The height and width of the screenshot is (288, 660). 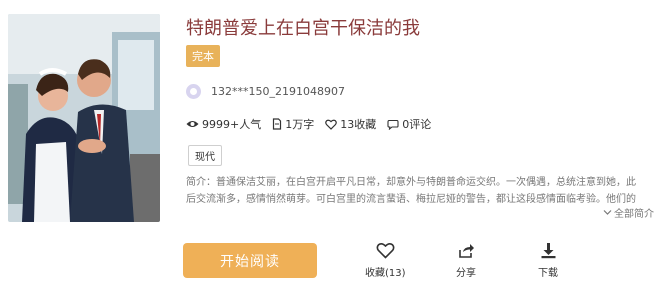 I want to click on expand-intro-link: 全部简介, so click(x=628, y=212).